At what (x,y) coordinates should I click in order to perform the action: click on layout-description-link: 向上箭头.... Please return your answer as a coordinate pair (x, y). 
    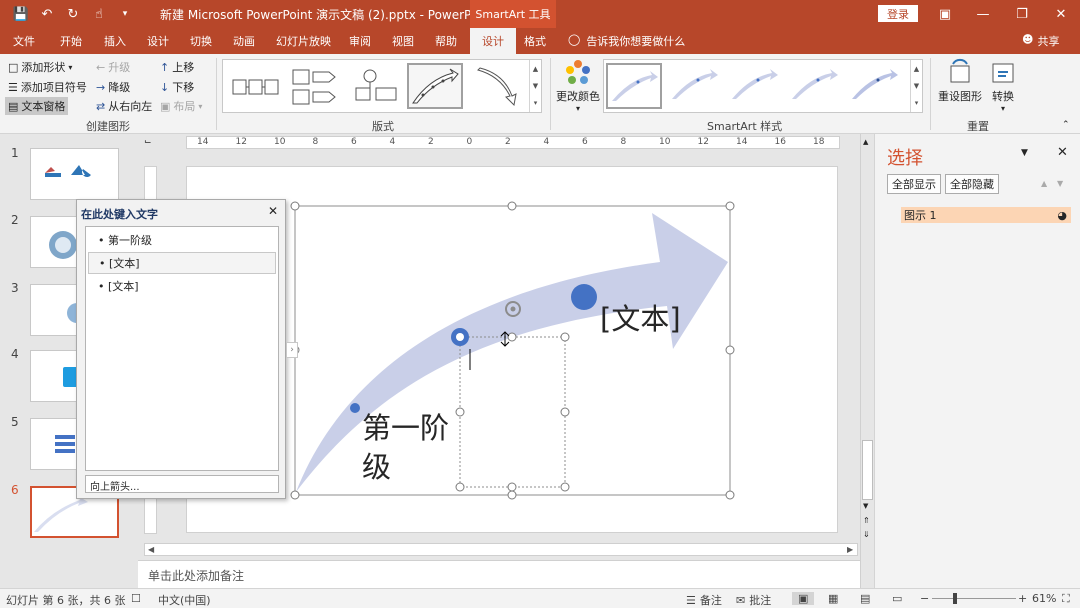
    Looking at the image, I should click on (182, 484).